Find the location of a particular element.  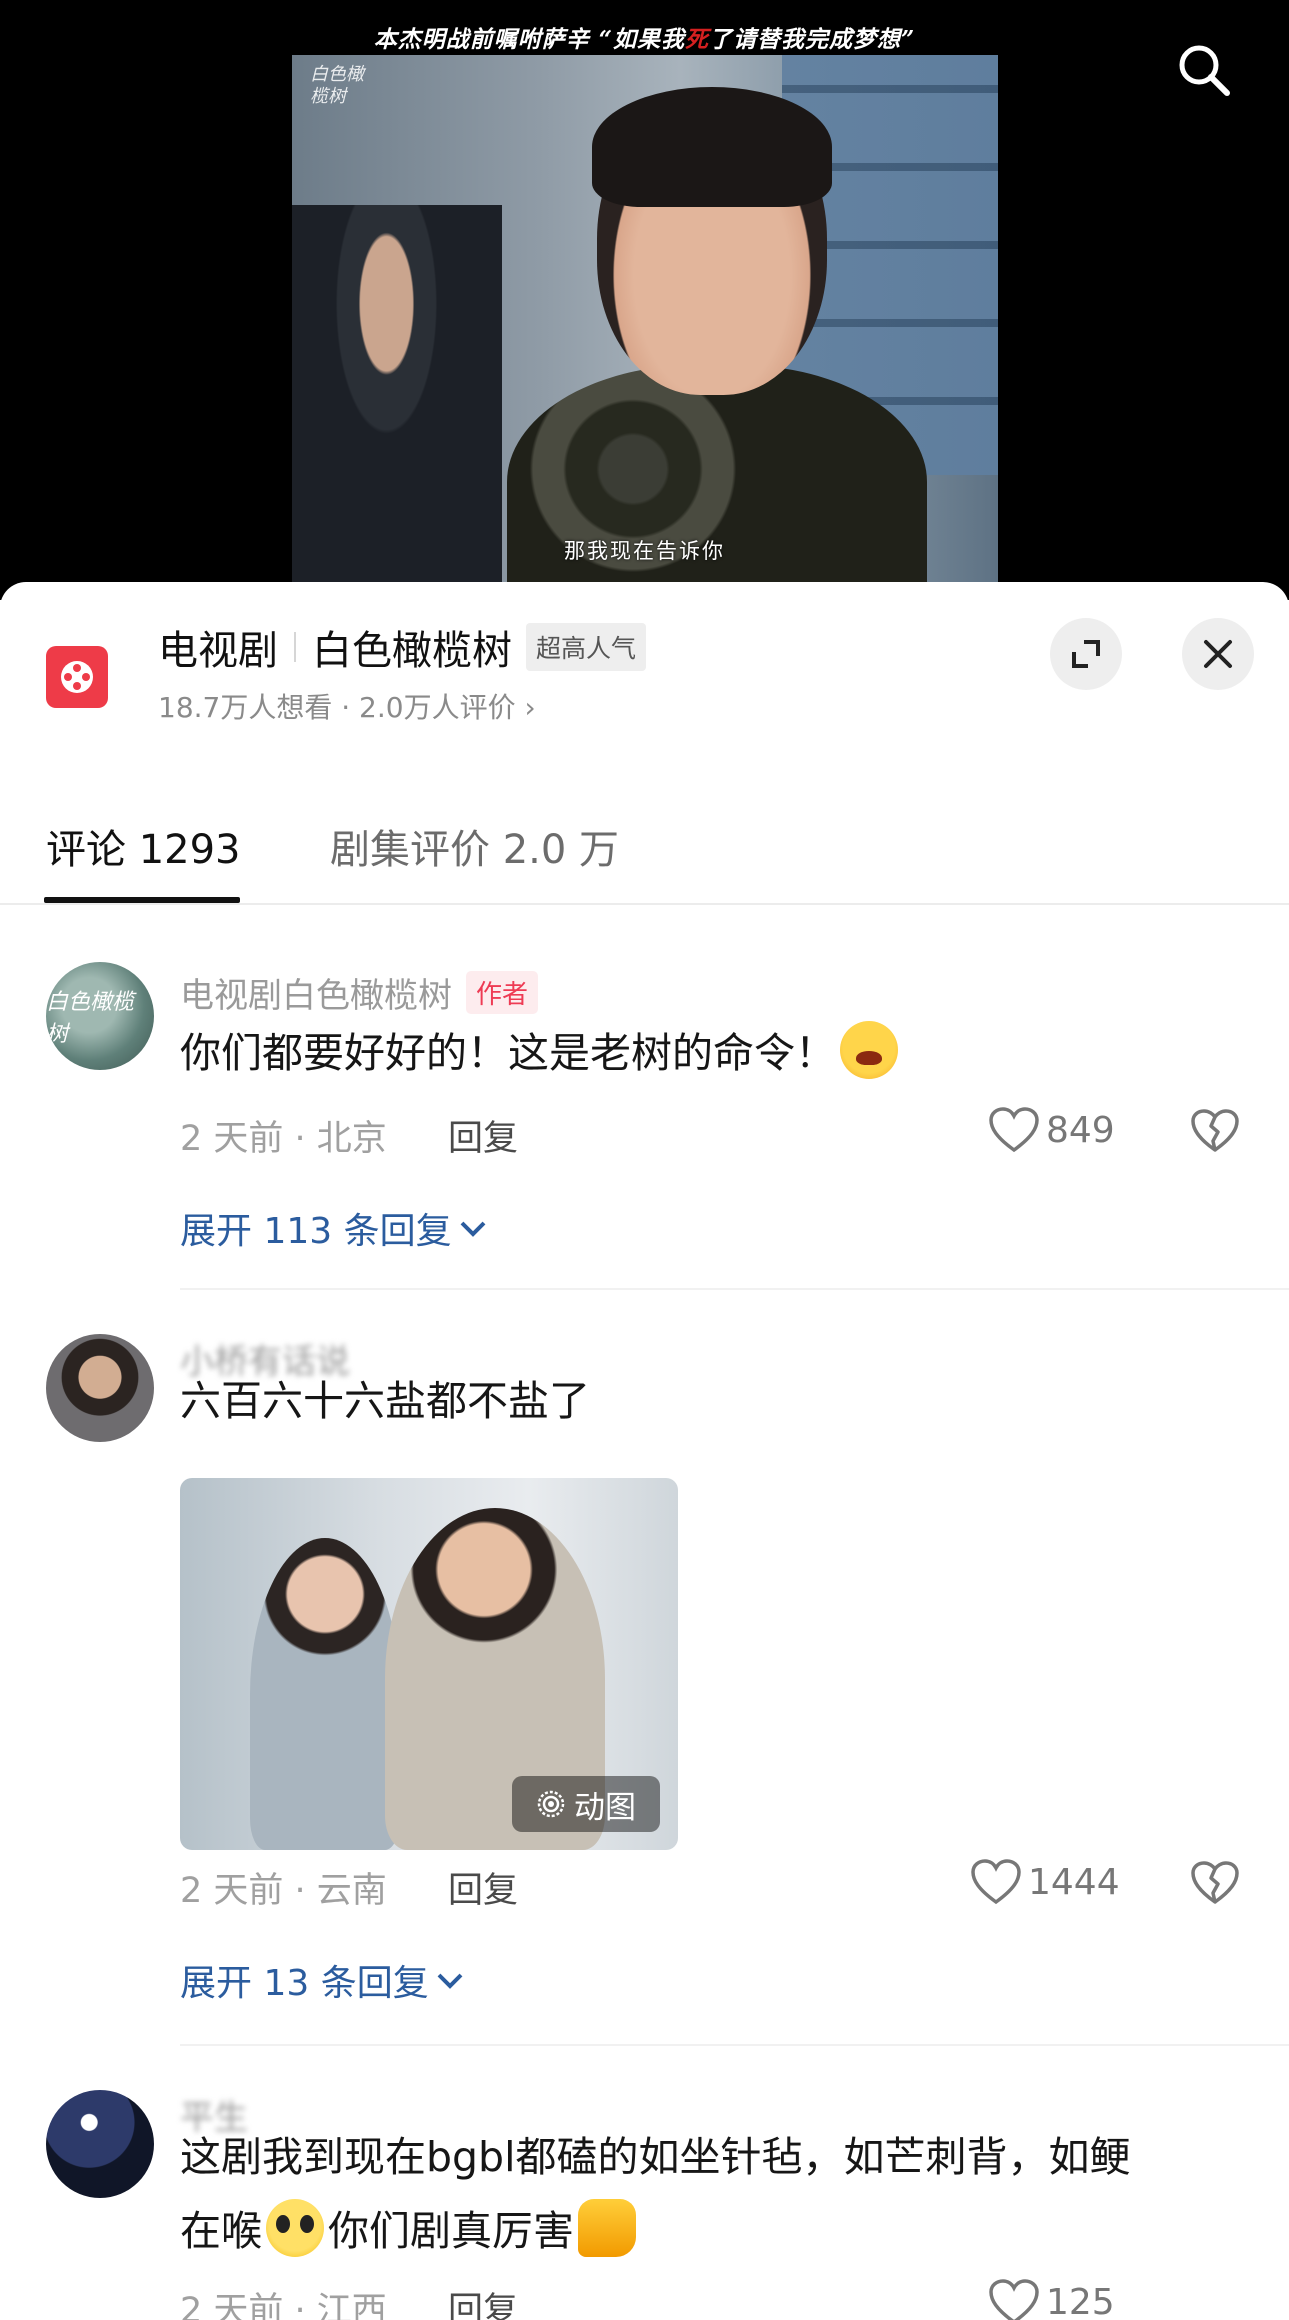

thumbs-up-emoji-icon is located at coordinates (607, 2228).